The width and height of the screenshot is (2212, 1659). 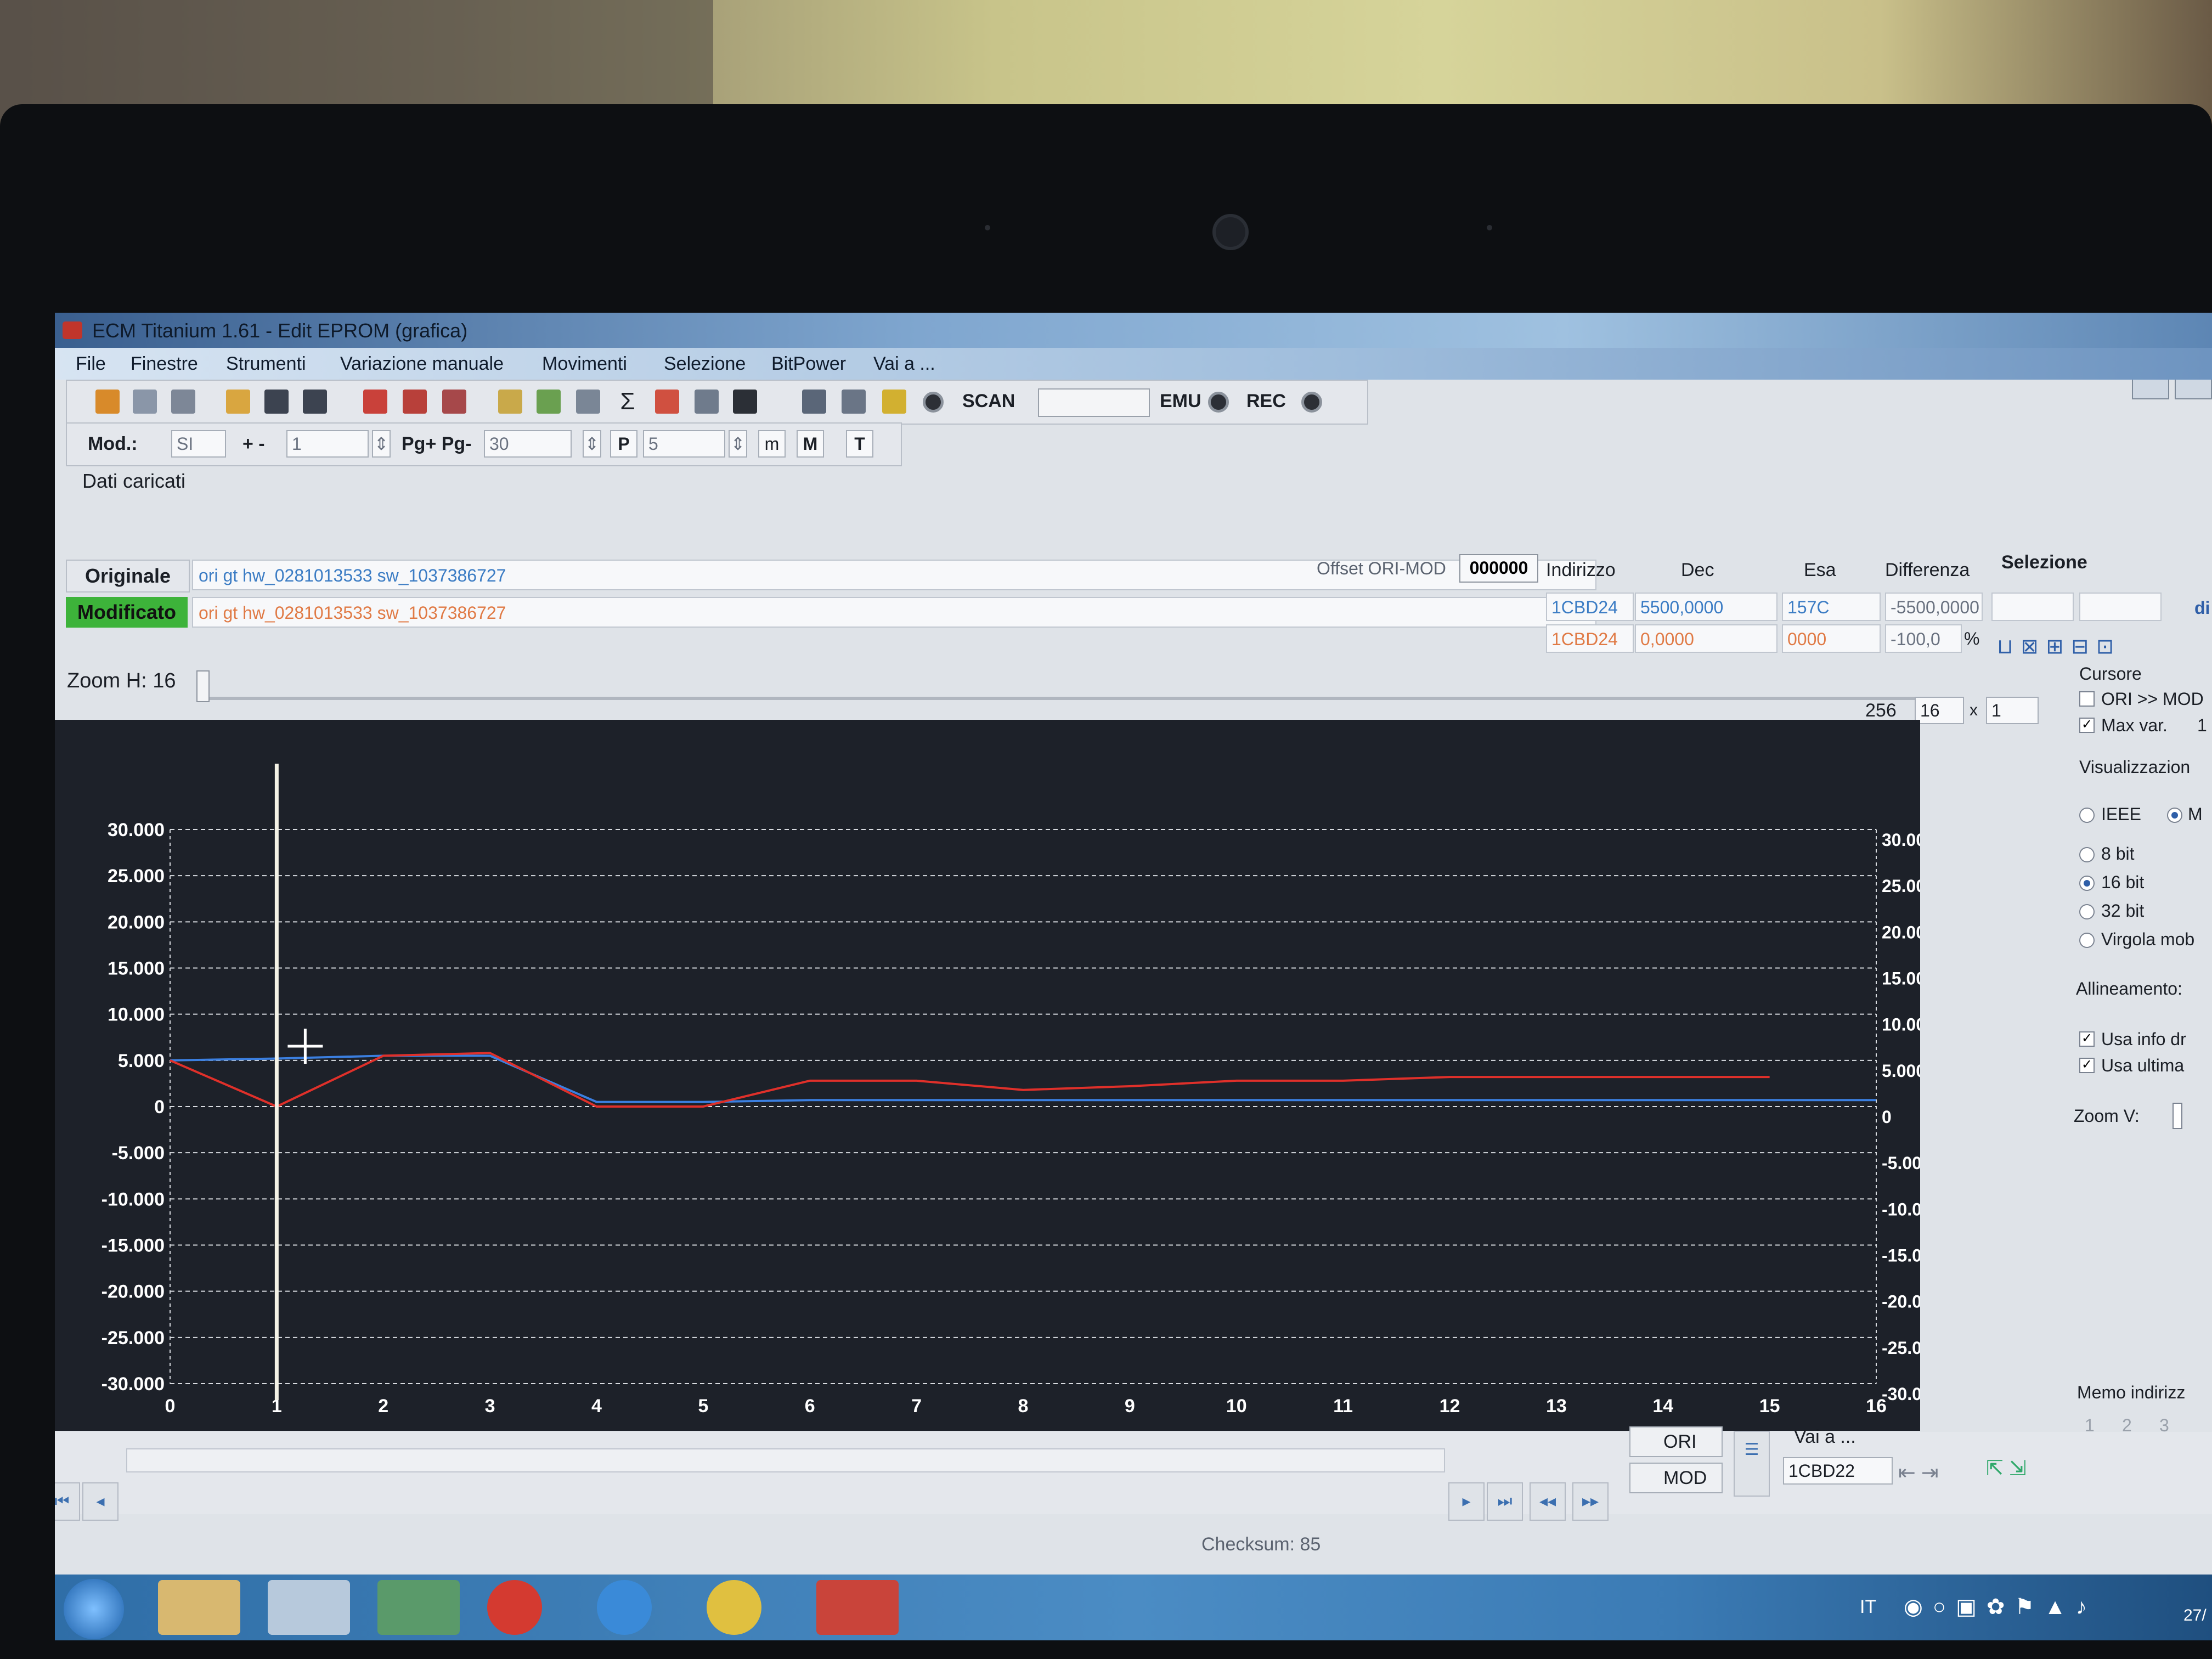 I want to click on sum-icon: Σ, so click(x=628, y=402).